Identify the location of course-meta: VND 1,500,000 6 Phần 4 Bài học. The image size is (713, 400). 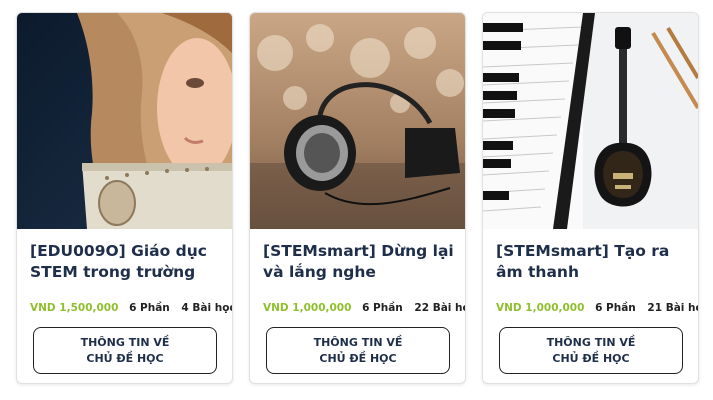
(131, 308).